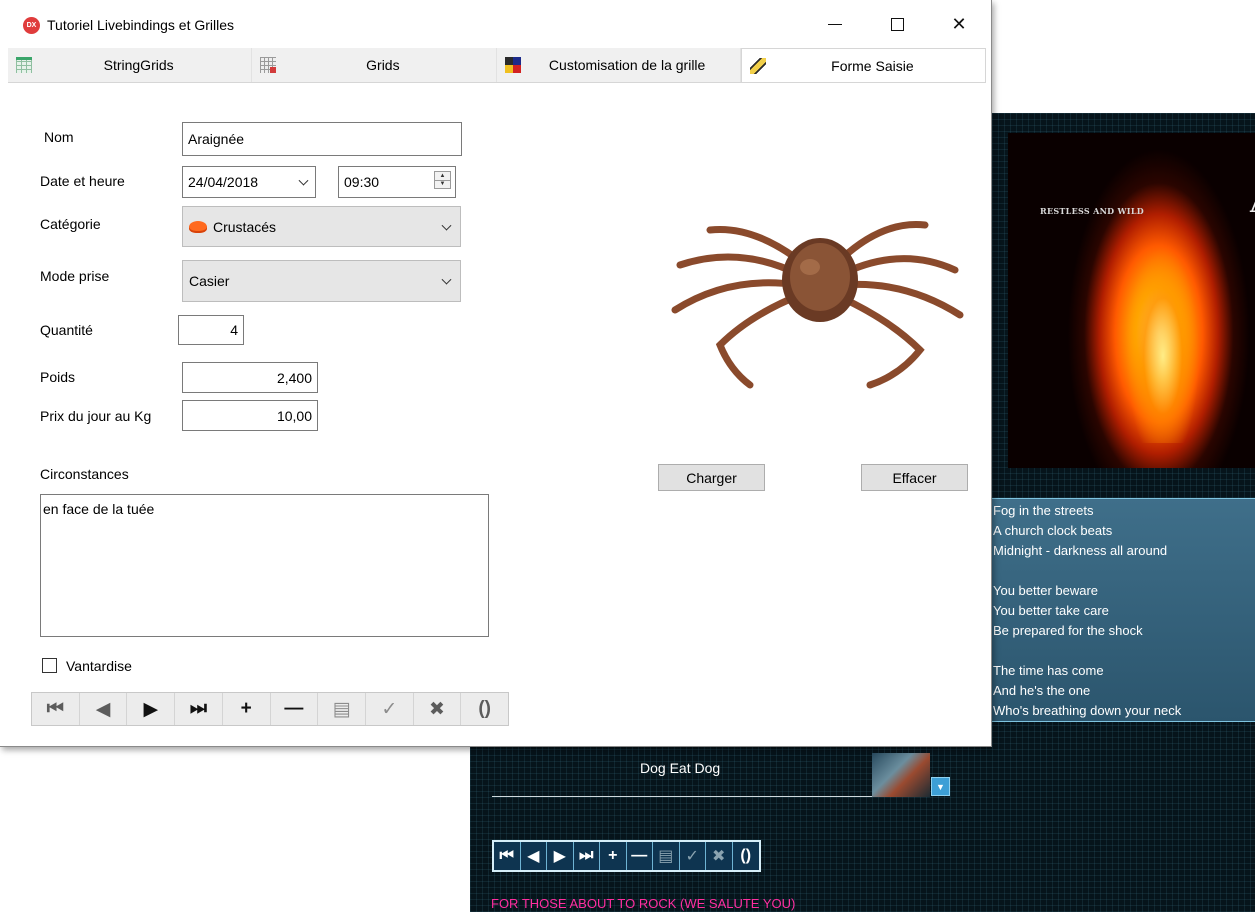  Describe the element at coordinates (640, 856) in the screenshot. I see `bg-nav-delete-button: —` at that location.